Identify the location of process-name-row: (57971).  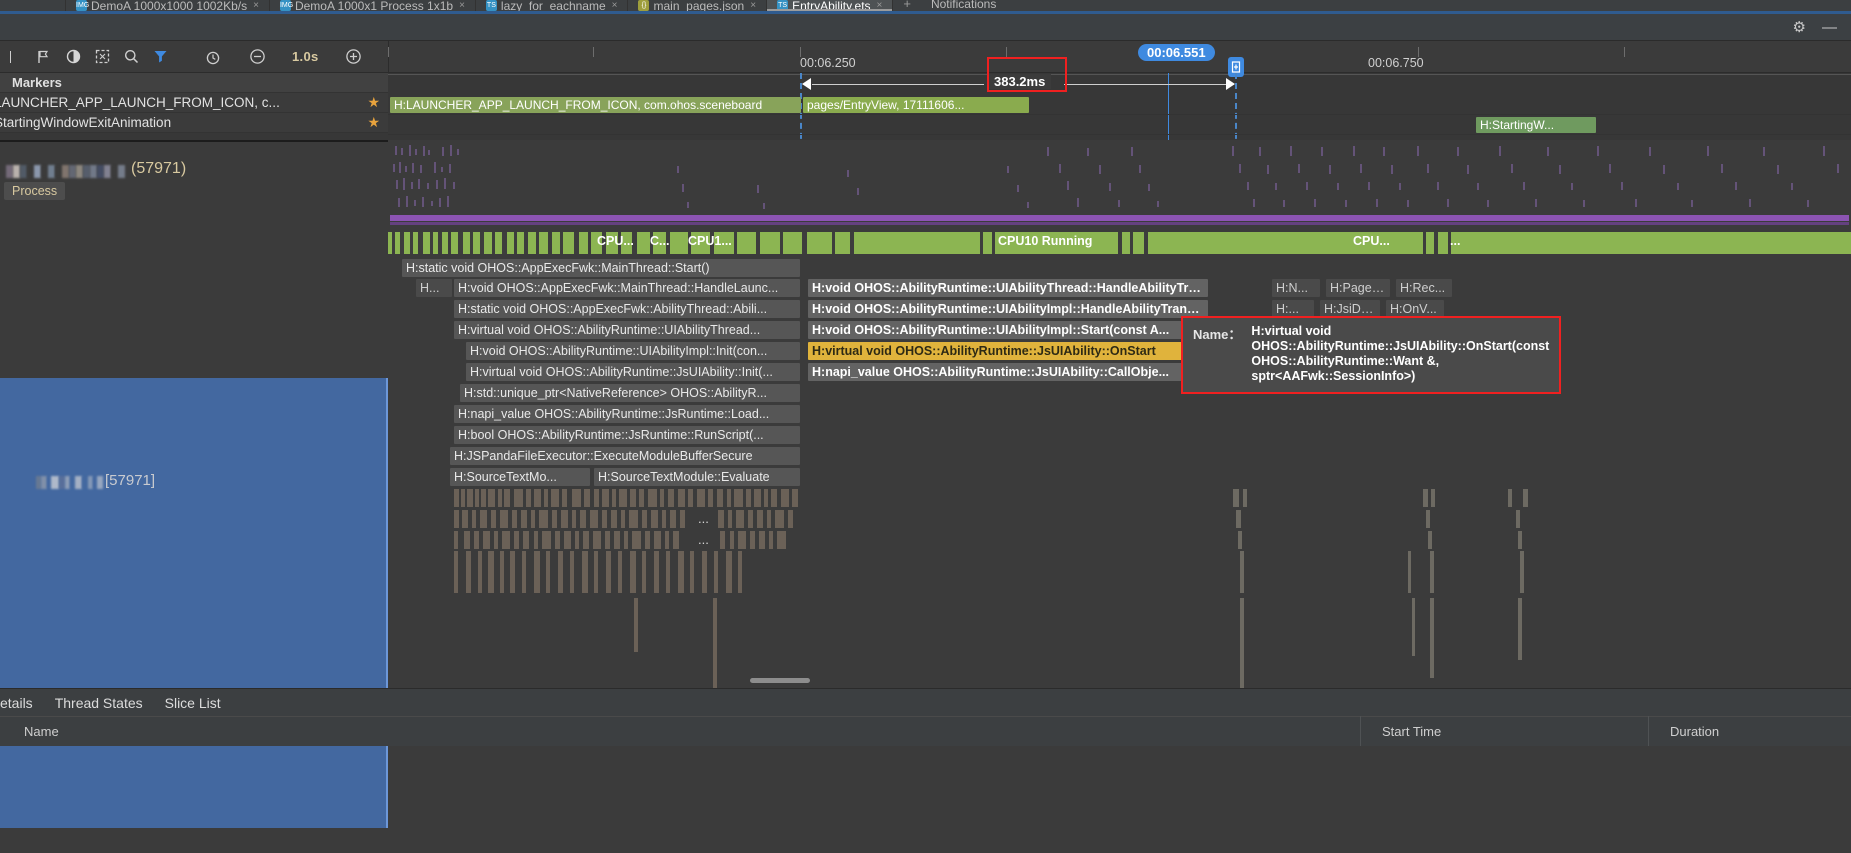
(96, 169).